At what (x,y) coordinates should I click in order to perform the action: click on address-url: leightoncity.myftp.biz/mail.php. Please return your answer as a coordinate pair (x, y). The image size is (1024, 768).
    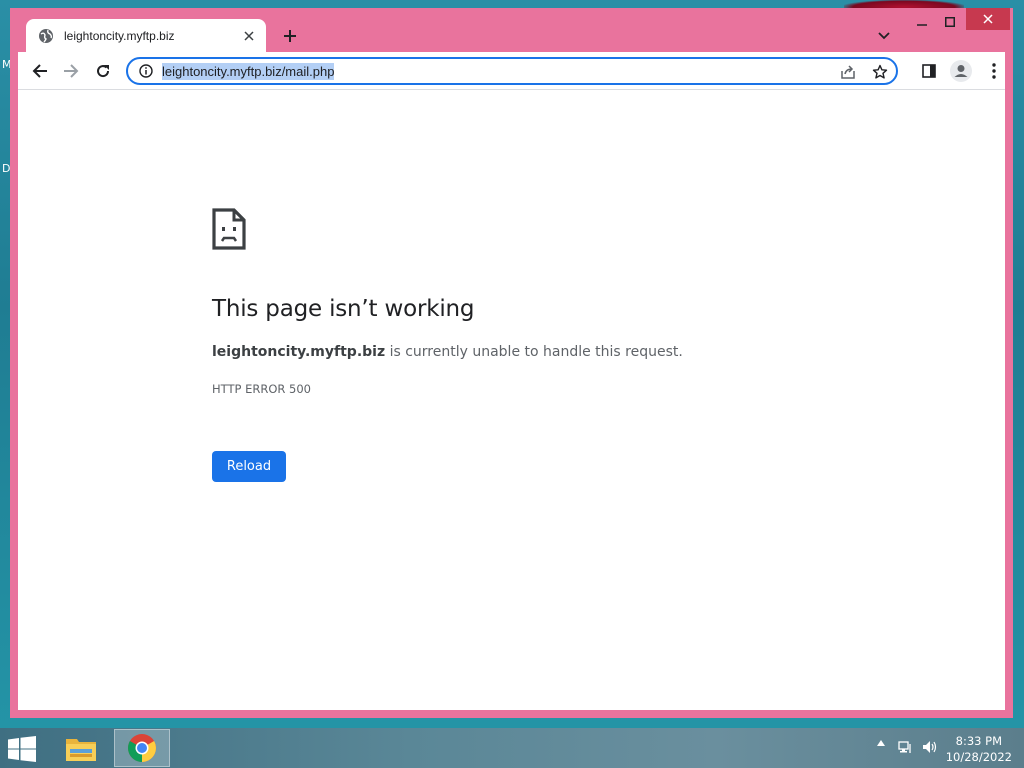
    Looking at the image, I should click on (248, 71).